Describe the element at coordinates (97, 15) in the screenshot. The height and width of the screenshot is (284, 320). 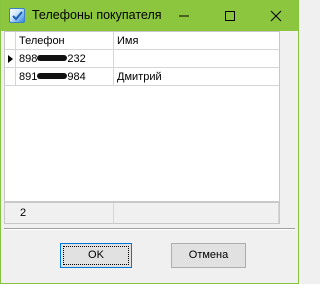
I see `window-title: Телефоны покупателя` at that location.